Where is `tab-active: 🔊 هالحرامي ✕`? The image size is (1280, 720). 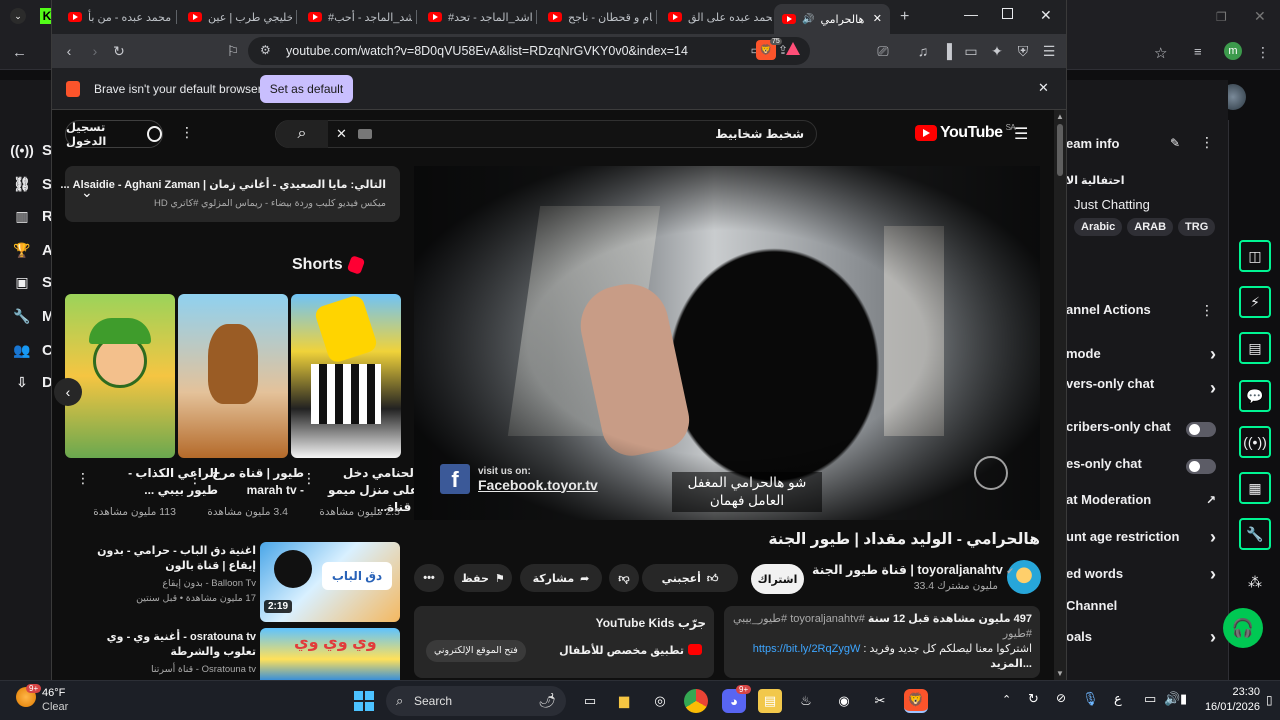
tab-active: 🔊 هالحرامي ✕ is located at coordinates (832, 19).